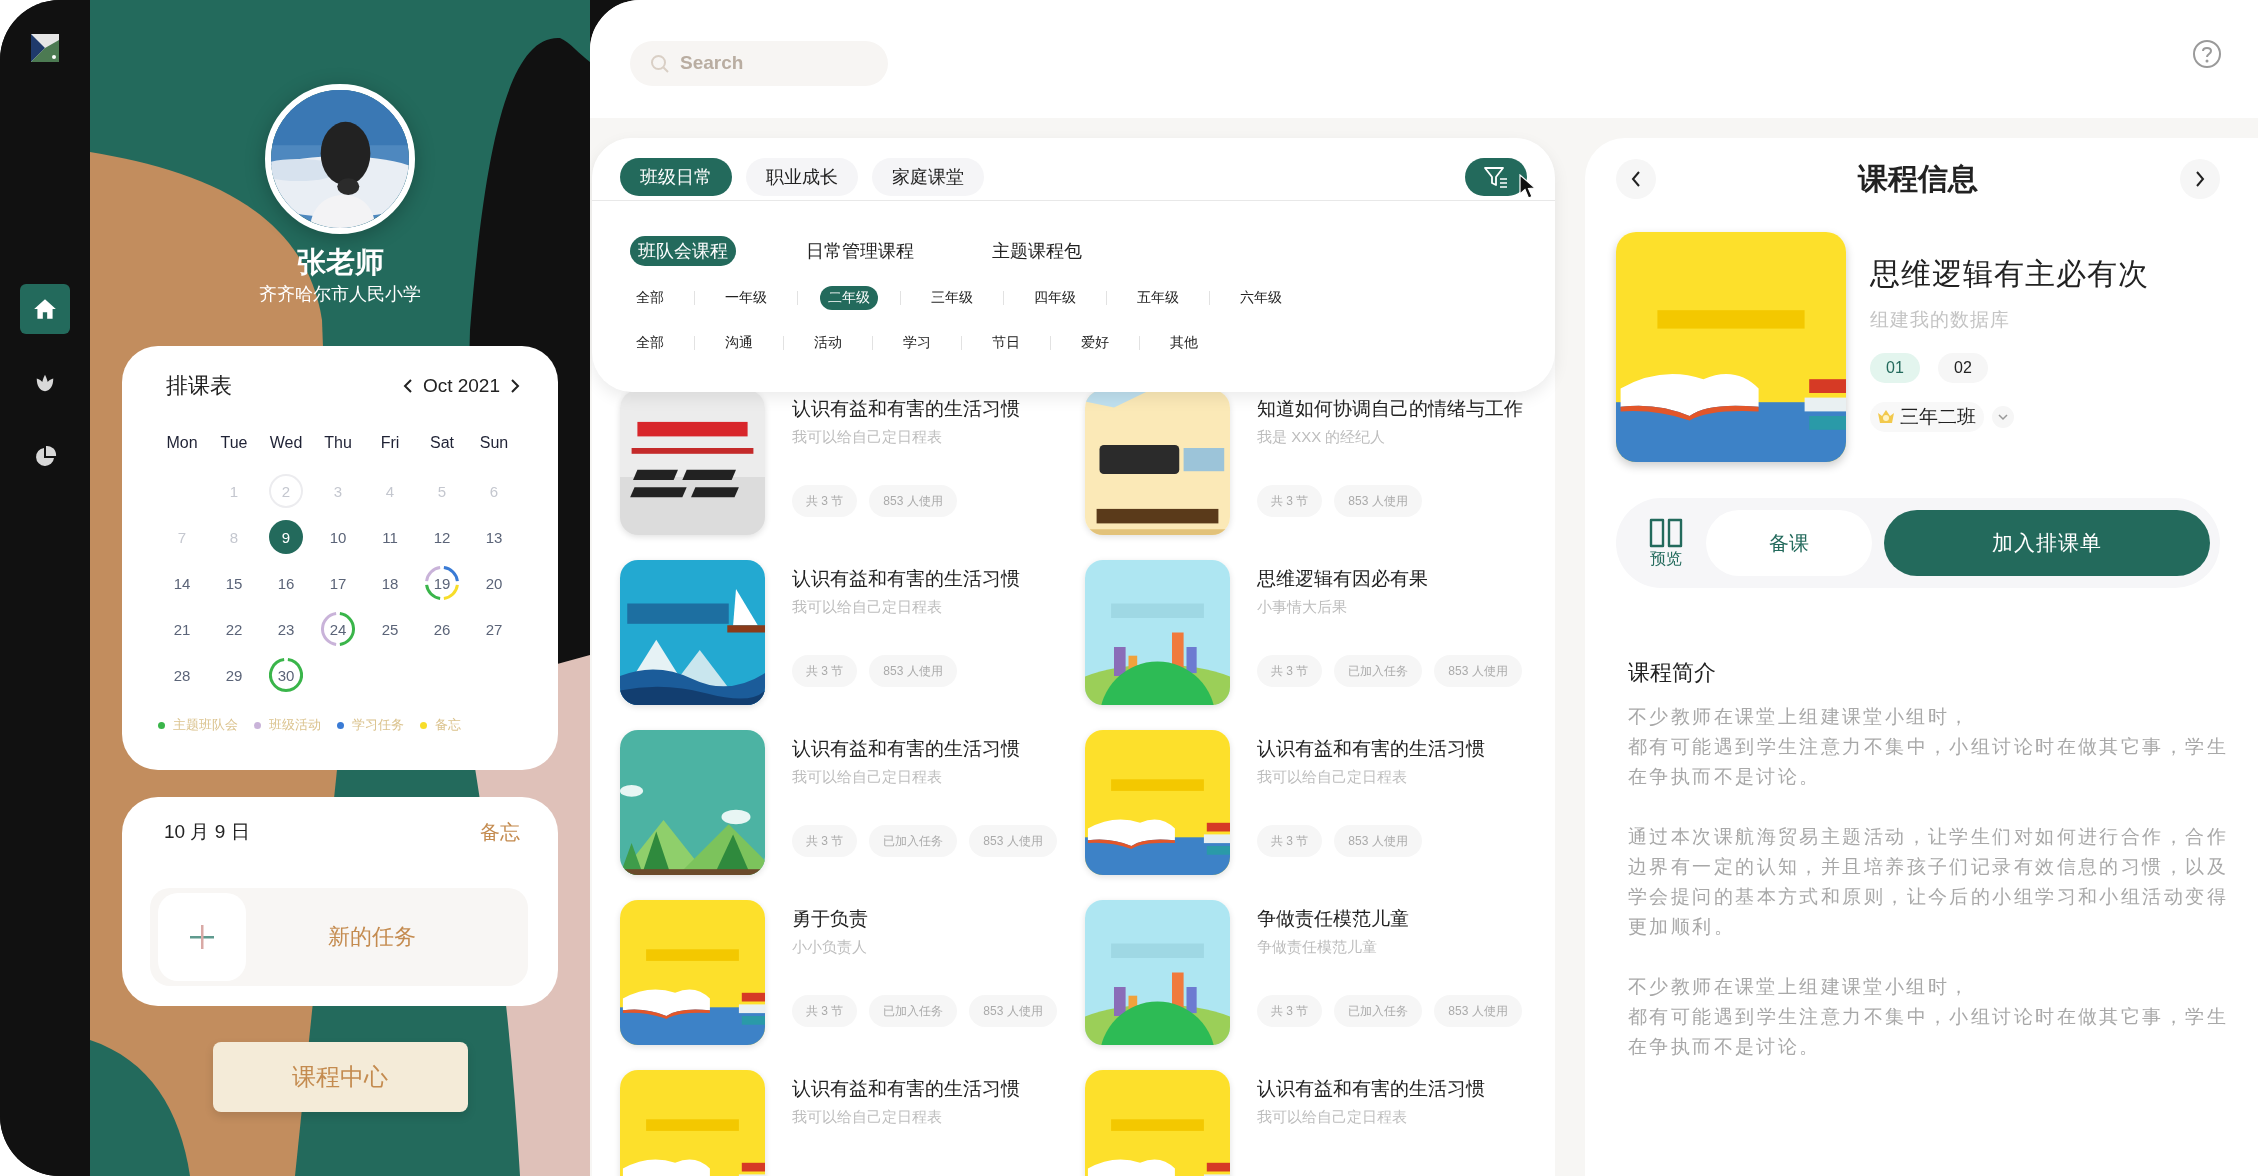 This screenshot has width=2258, height=1176. I want to click on new-task-label: 新的任务, so click(372, 937).